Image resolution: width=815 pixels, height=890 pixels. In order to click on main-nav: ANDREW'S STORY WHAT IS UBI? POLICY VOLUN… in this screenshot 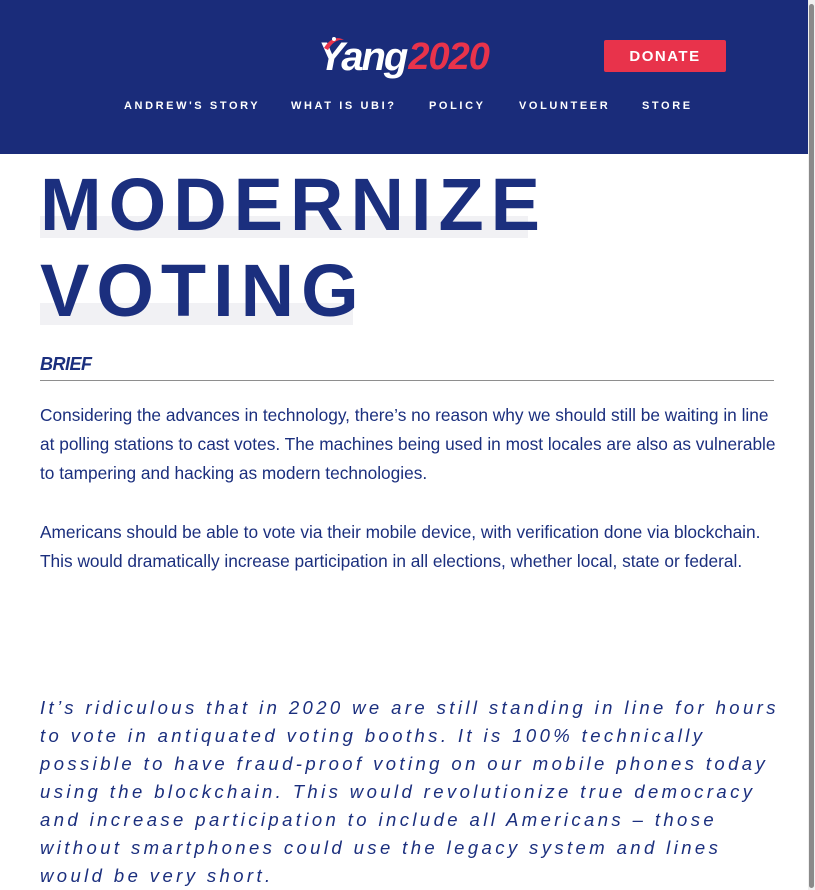, I will do `click(404, 108)`.